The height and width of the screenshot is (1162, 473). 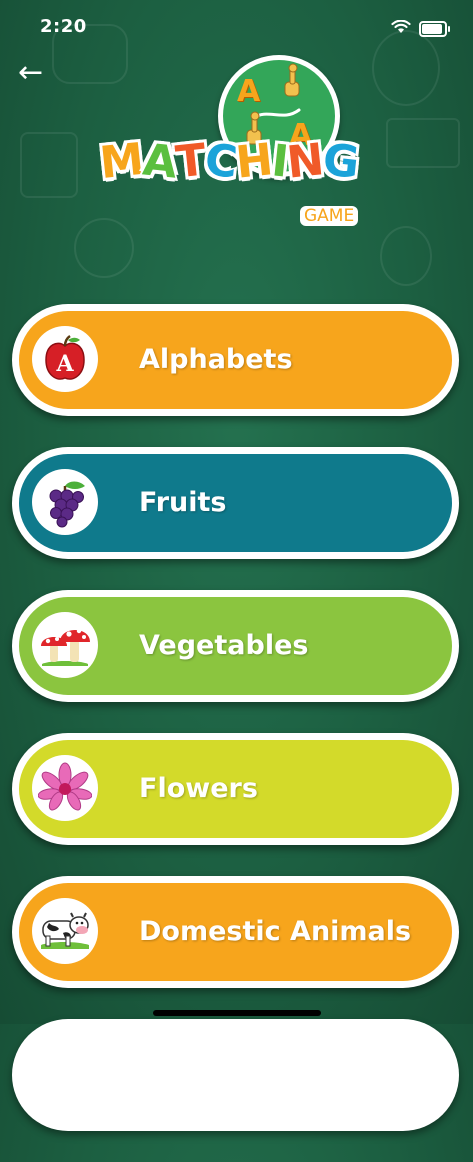 I want to click on menu-item-label: Alphabets, so click(x=216, y=359).